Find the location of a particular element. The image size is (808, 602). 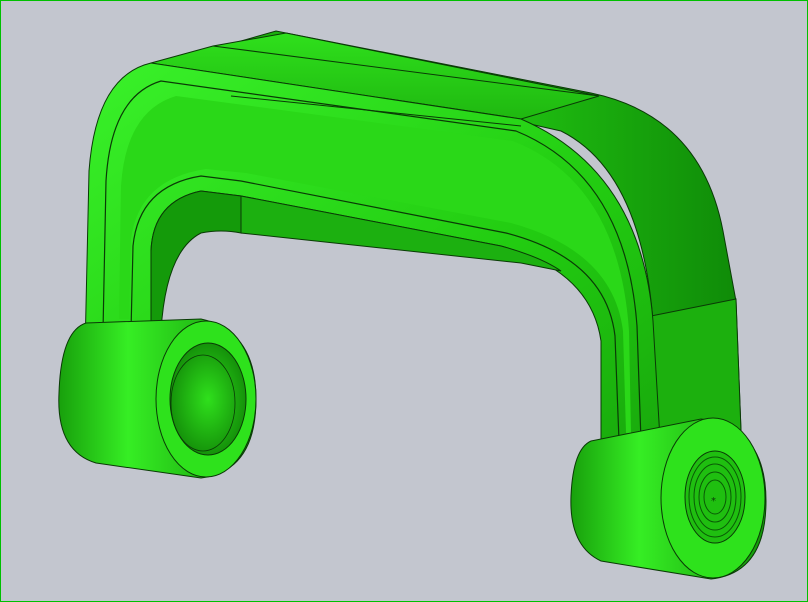

right-cylinder-boss: * is located at coordinates (668, 498).